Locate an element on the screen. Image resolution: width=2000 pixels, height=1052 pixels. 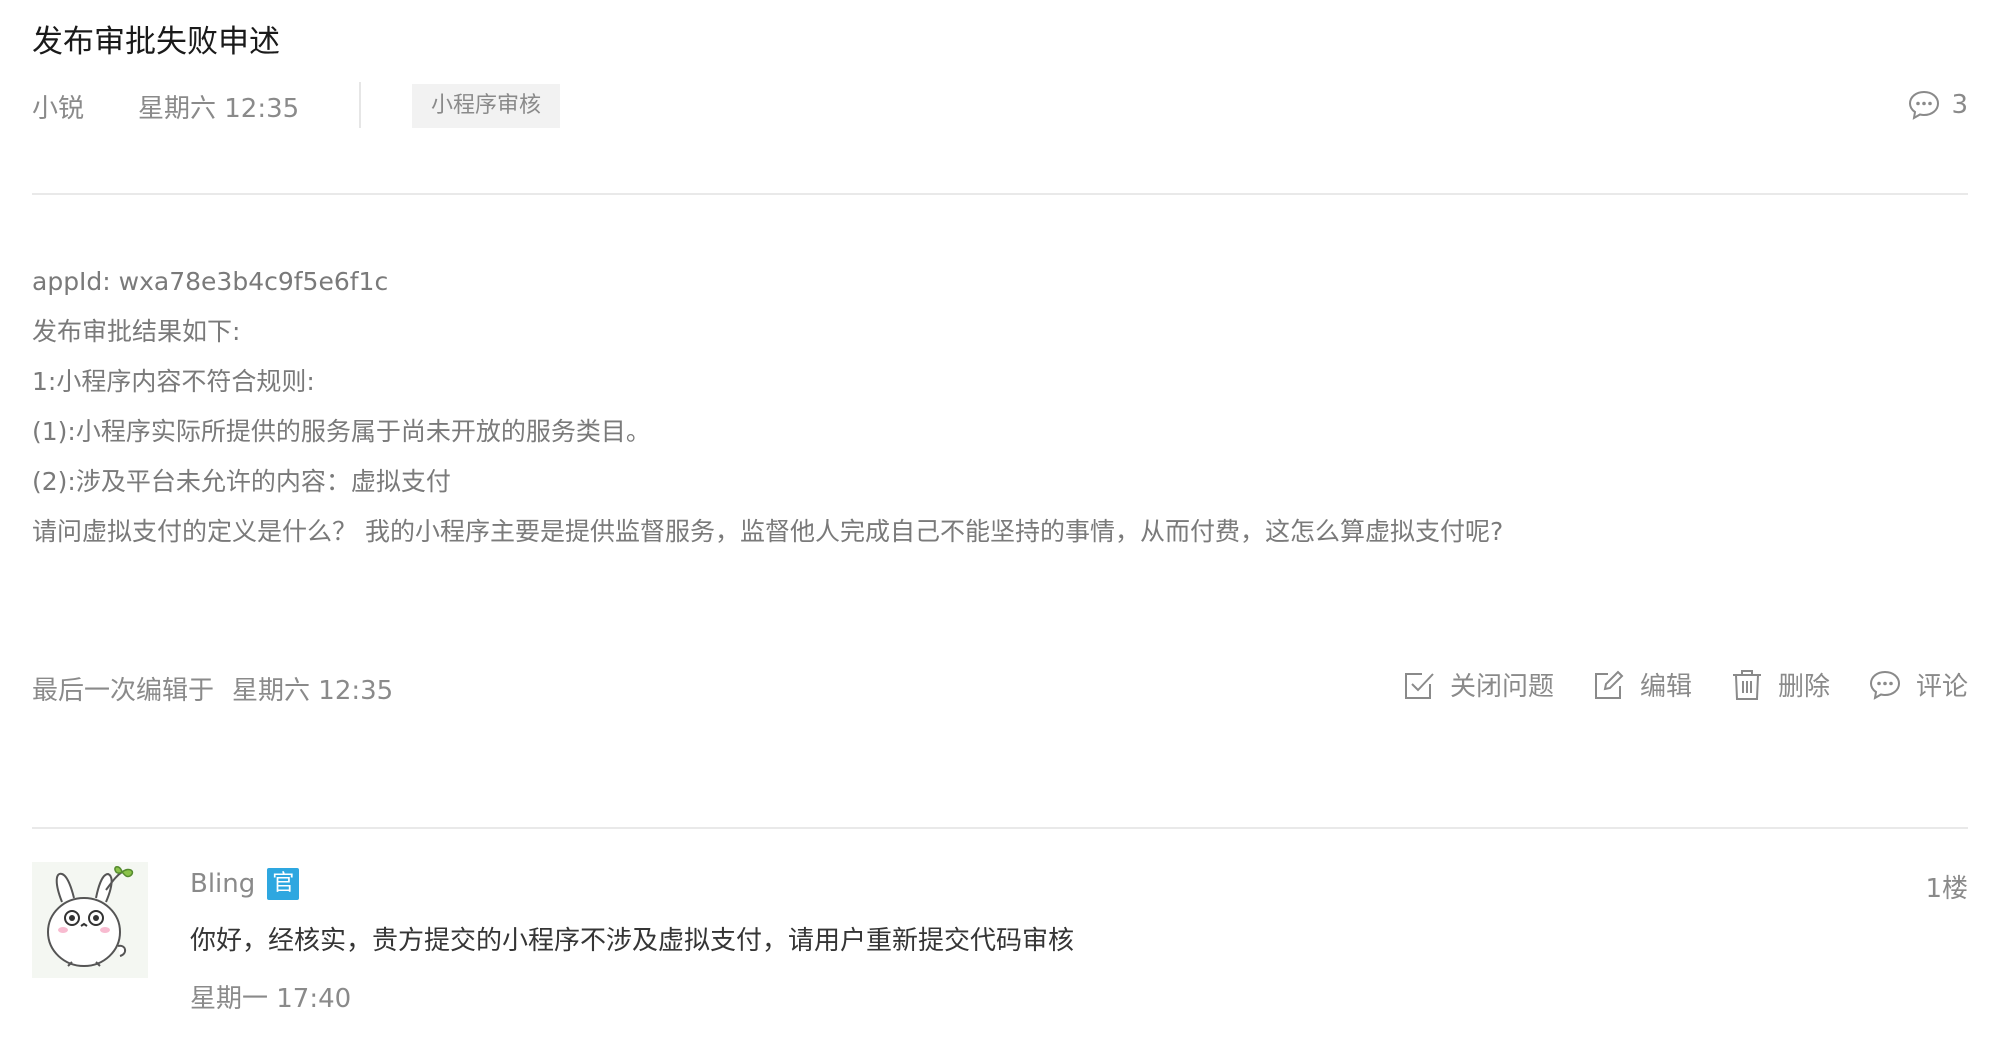
trash-icon is located at coordinates (1746, 684).